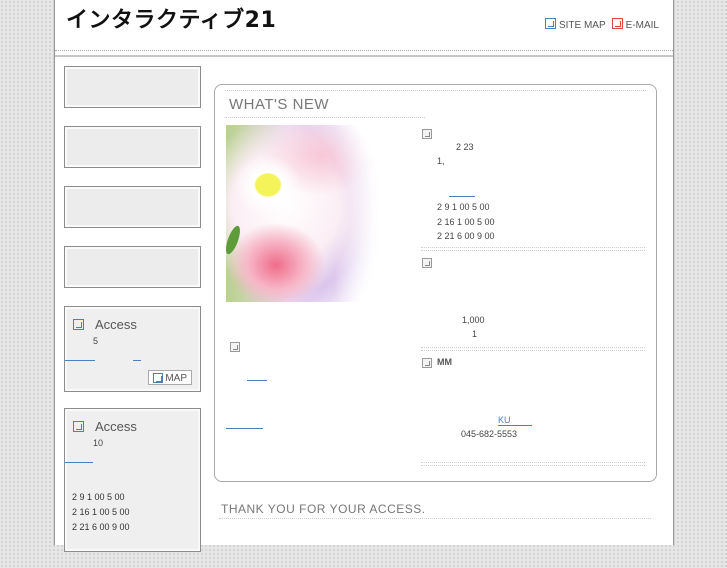 This screenshot has width=727, height=568. I want to click on news-heading: MM, so click(444, 362).